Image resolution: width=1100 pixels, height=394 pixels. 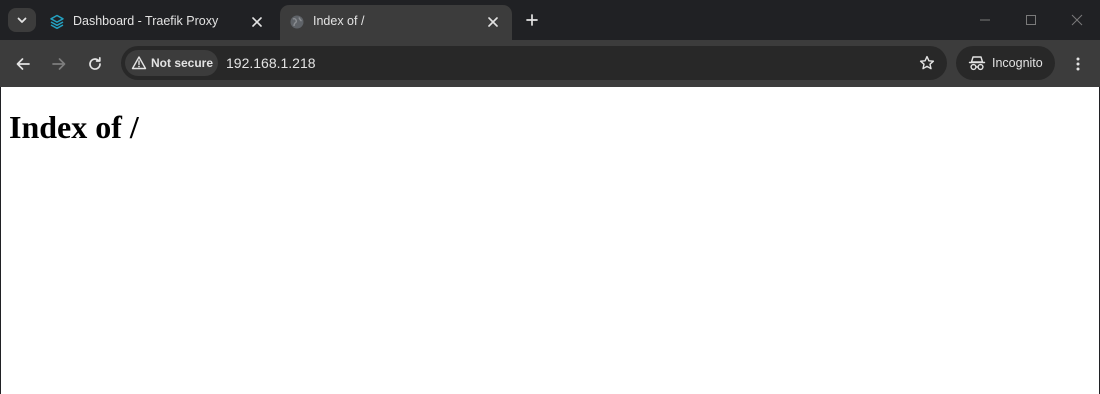 I want to click on maximize-button, so click(x=1031, y=20).